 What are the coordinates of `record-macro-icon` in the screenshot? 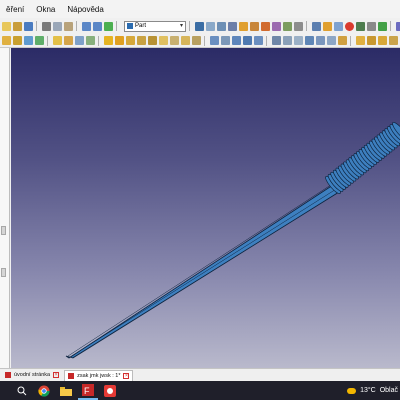 It's located at (349, 26).